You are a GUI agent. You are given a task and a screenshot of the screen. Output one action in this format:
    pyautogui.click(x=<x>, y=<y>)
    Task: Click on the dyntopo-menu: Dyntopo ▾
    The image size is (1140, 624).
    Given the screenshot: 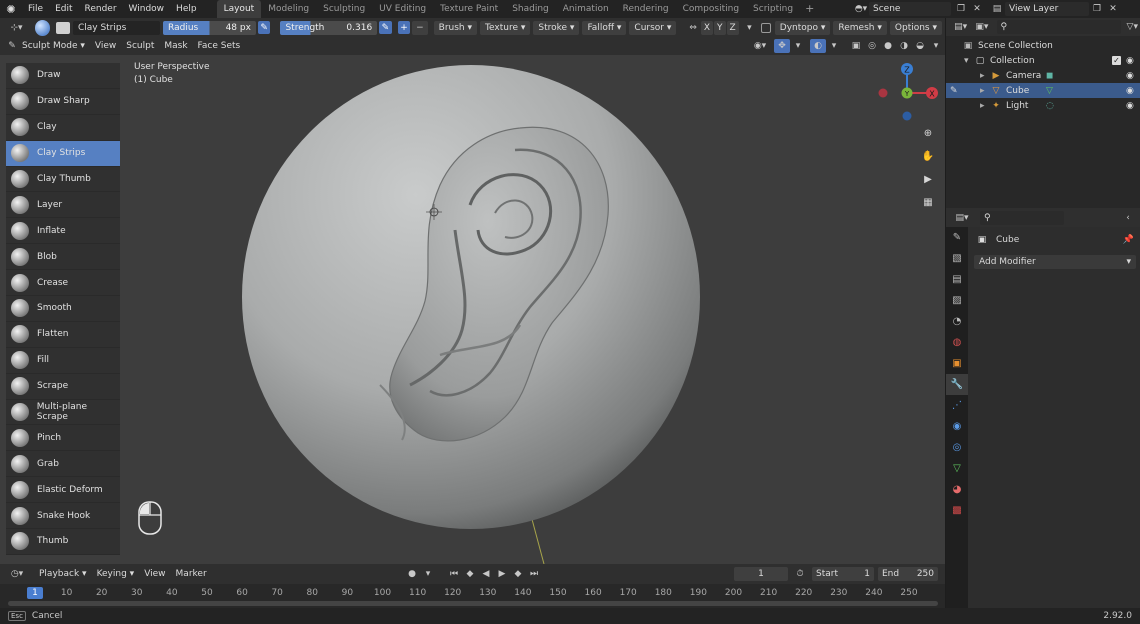 What is the action you would take?
    pyautogui.click(x=802, y=27)
    